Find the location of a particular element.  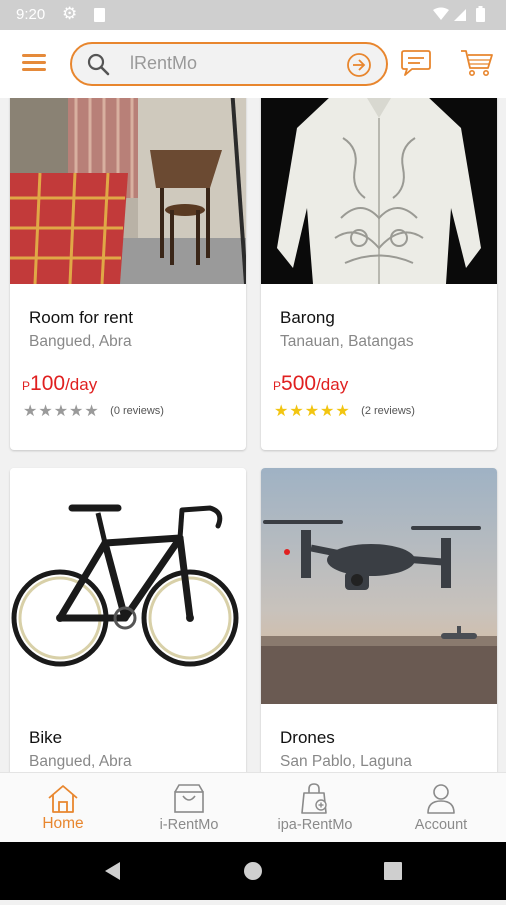

nav-label: Account is located at coordinates (441, 825).